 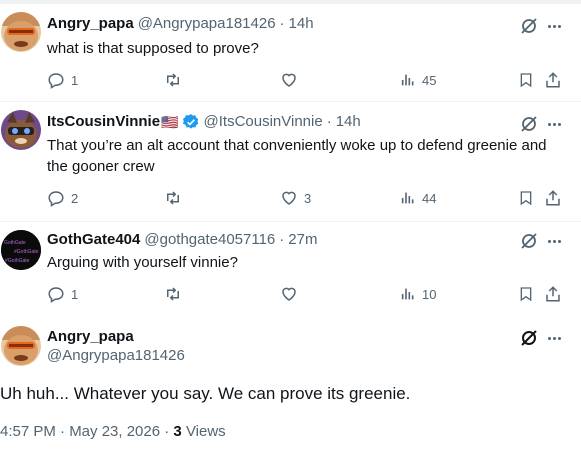 What do you see at coordinates (103, 122) in the screenshot?
I see `user-name: ItsCousinVinnie` at bounding box center [103, 122].